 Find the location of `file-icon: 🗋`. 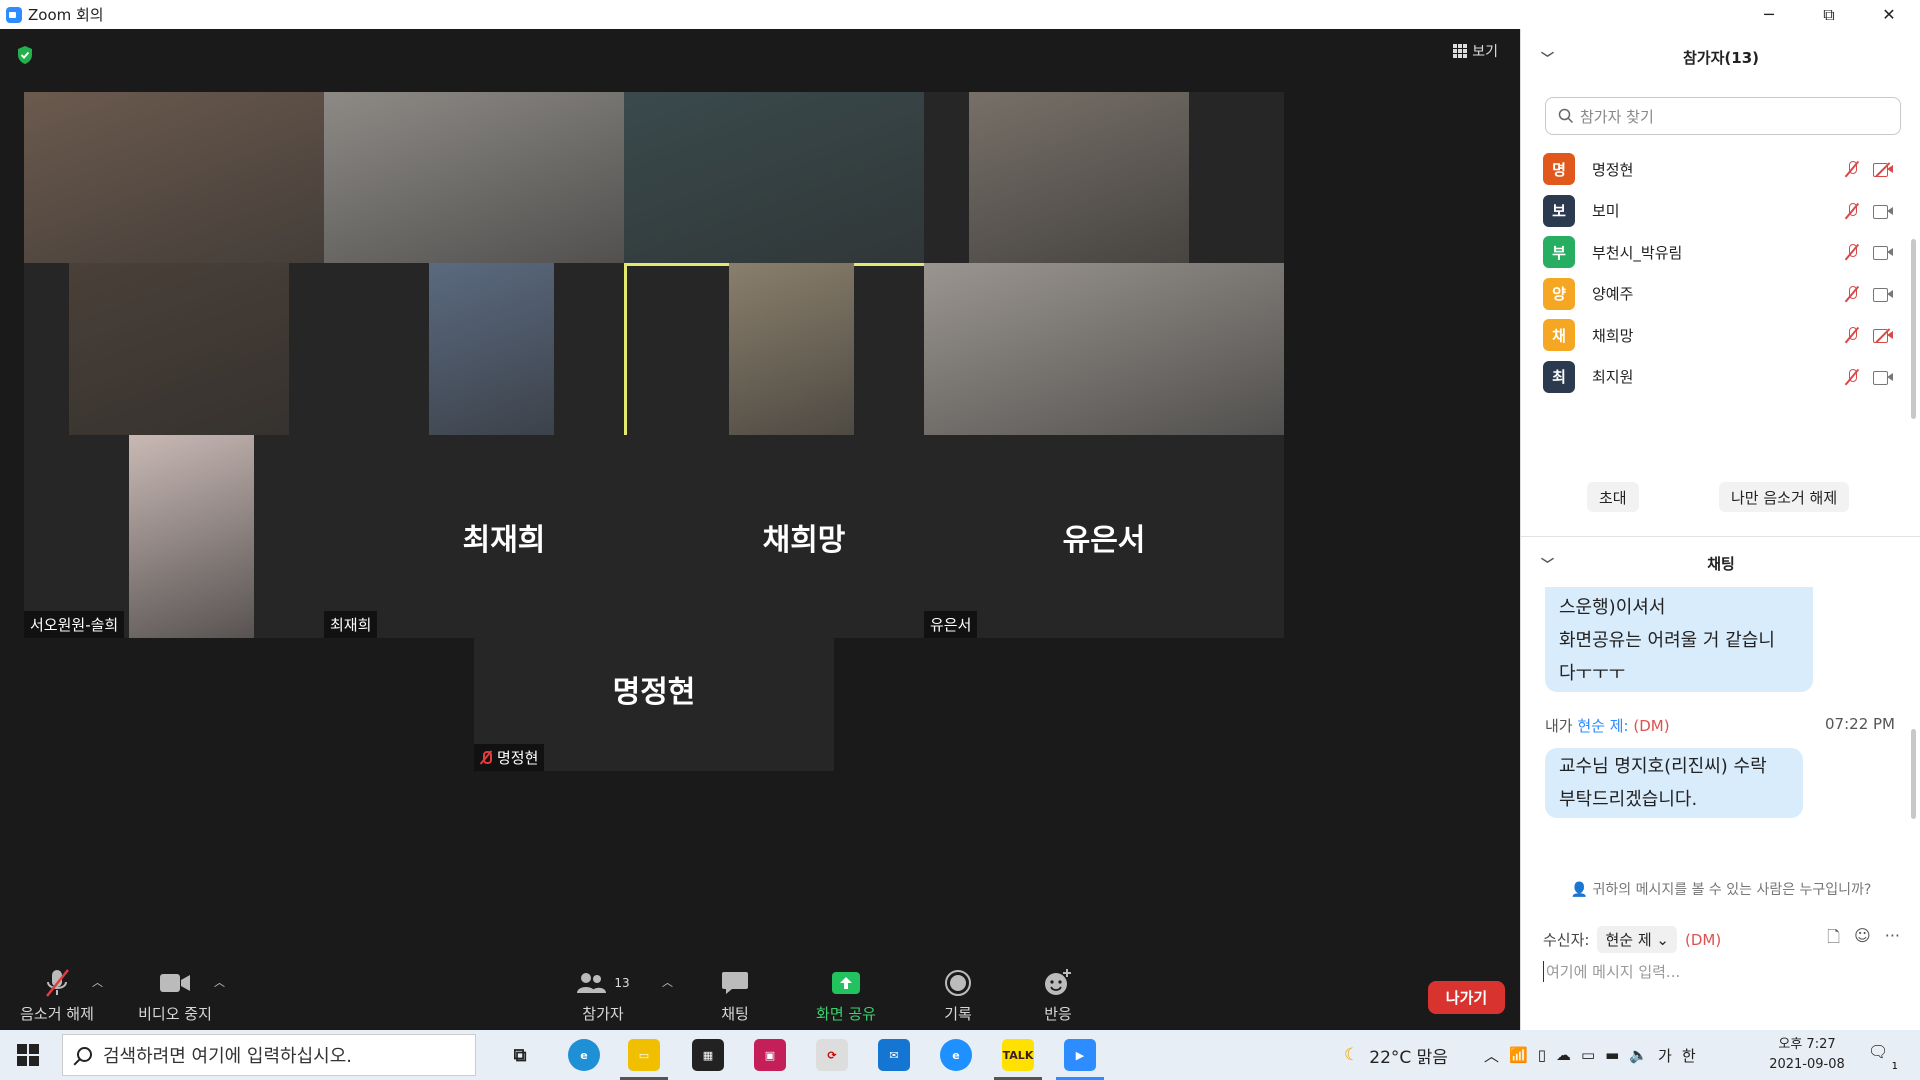

file-icon: 🗋 is located at coordinates (1833, 939).